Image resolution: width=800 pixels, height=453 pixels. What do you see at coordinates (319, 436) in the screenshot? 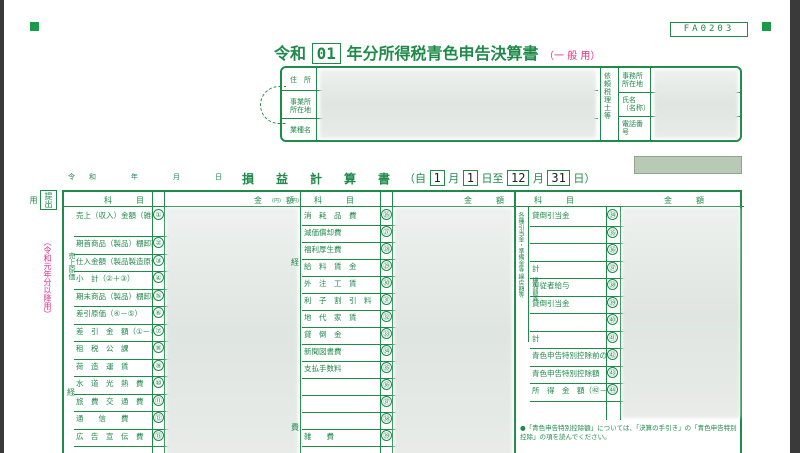
I see `row-label: 雑 費` at bounding box center [319, 436].